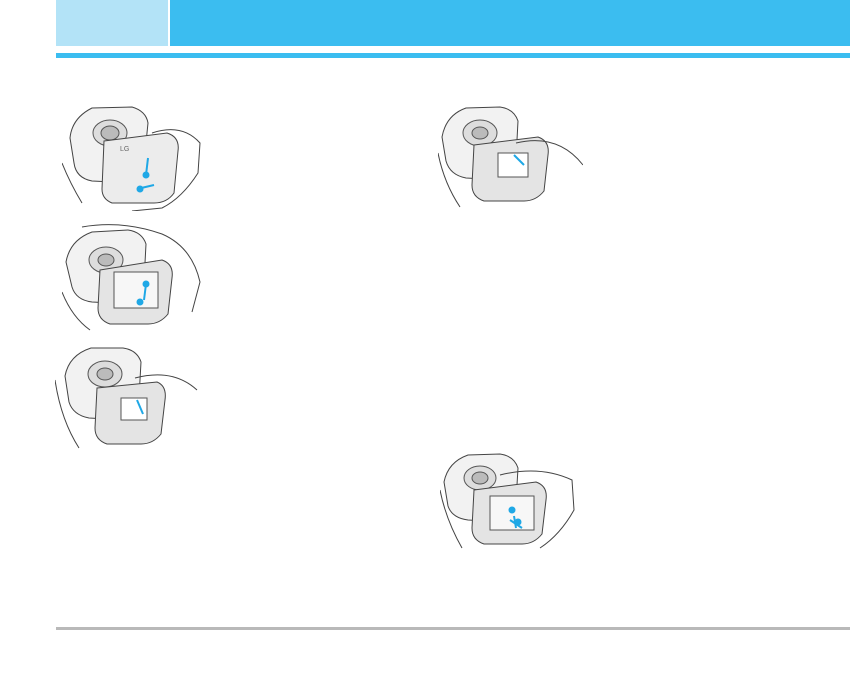  I want to click on header-bar, so click(510, 23).